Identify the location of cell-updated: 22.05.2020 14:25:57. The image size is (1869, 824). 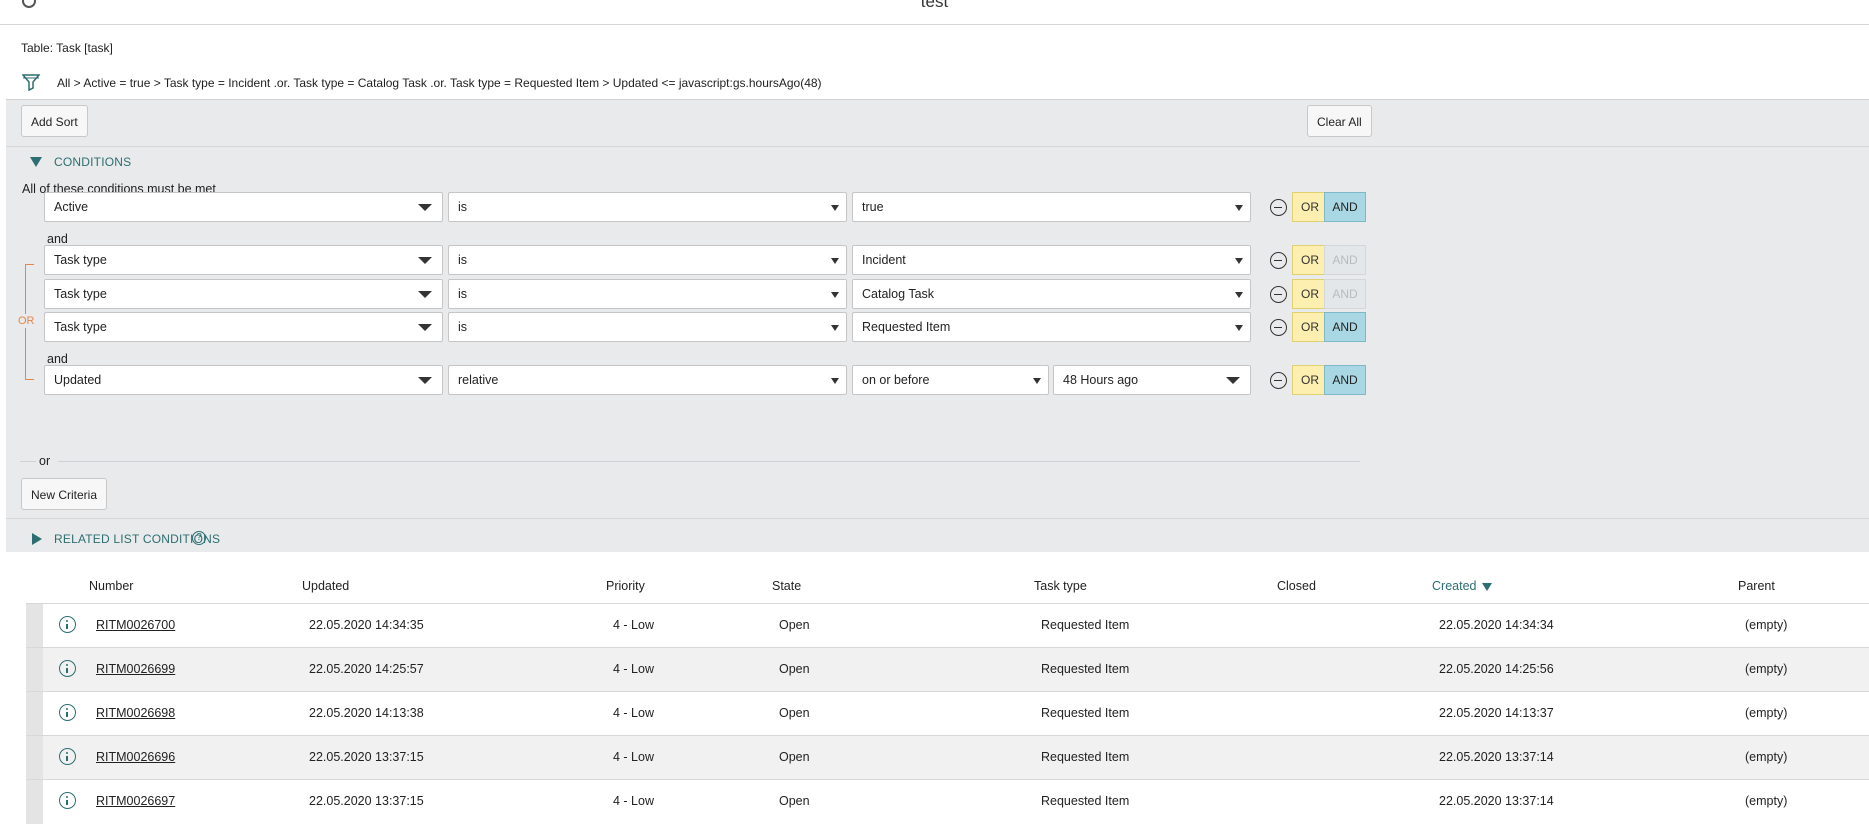
(366, 669).